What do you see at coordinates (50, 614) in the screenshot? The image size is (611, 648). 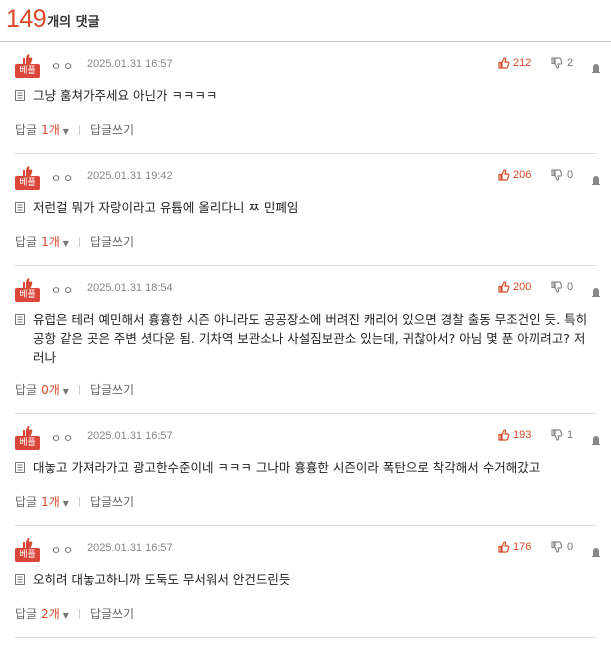 I see `reply-count: 2개` at bounding box center [50, 614].